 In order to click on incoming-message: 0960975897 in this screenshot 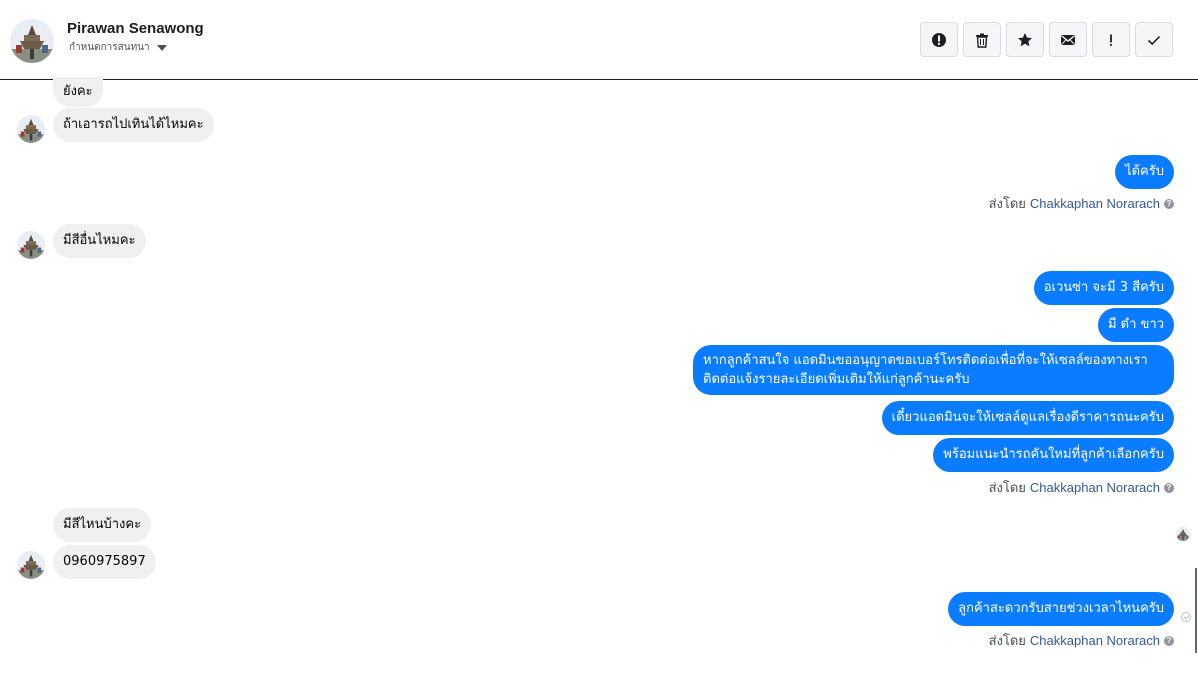, I will do `click(104, 562)`.